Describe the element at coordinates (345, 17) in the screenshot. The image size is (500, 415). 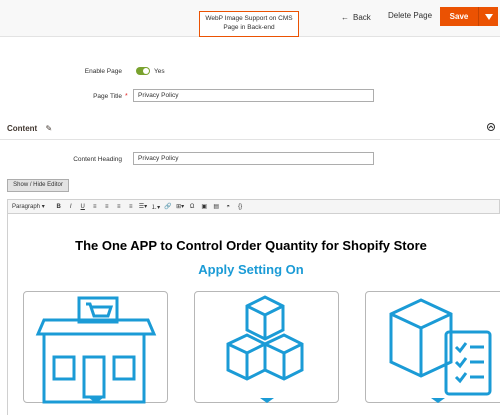
I see `back-arrow-icon: ←` at that location.